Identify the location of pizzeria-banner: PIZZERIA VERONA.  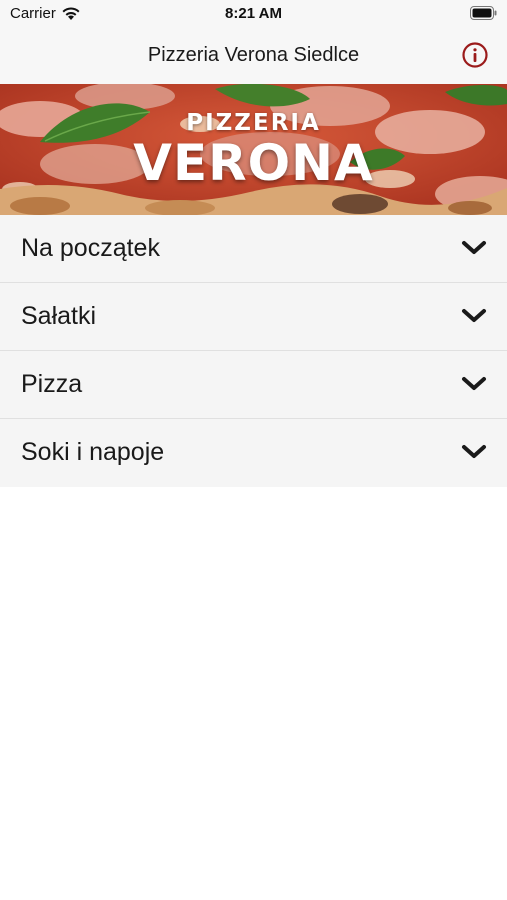
(253, 149).